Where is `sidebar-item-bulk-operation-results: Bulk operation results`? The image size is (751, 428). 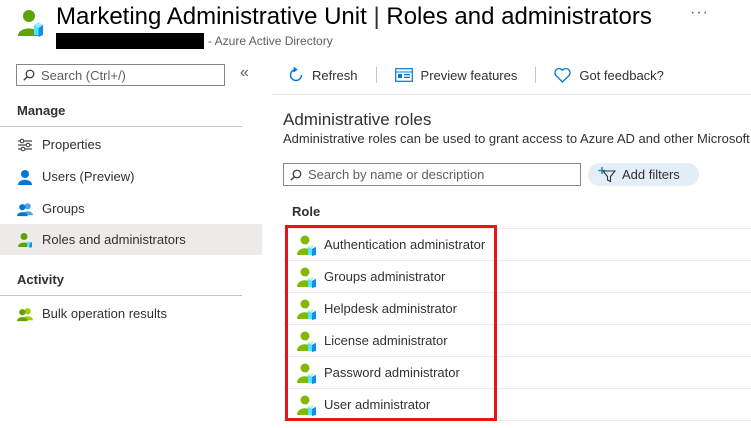 sidebar-item-bulk-operation-results: Bulk operation results is located at coordinates (131, 313).